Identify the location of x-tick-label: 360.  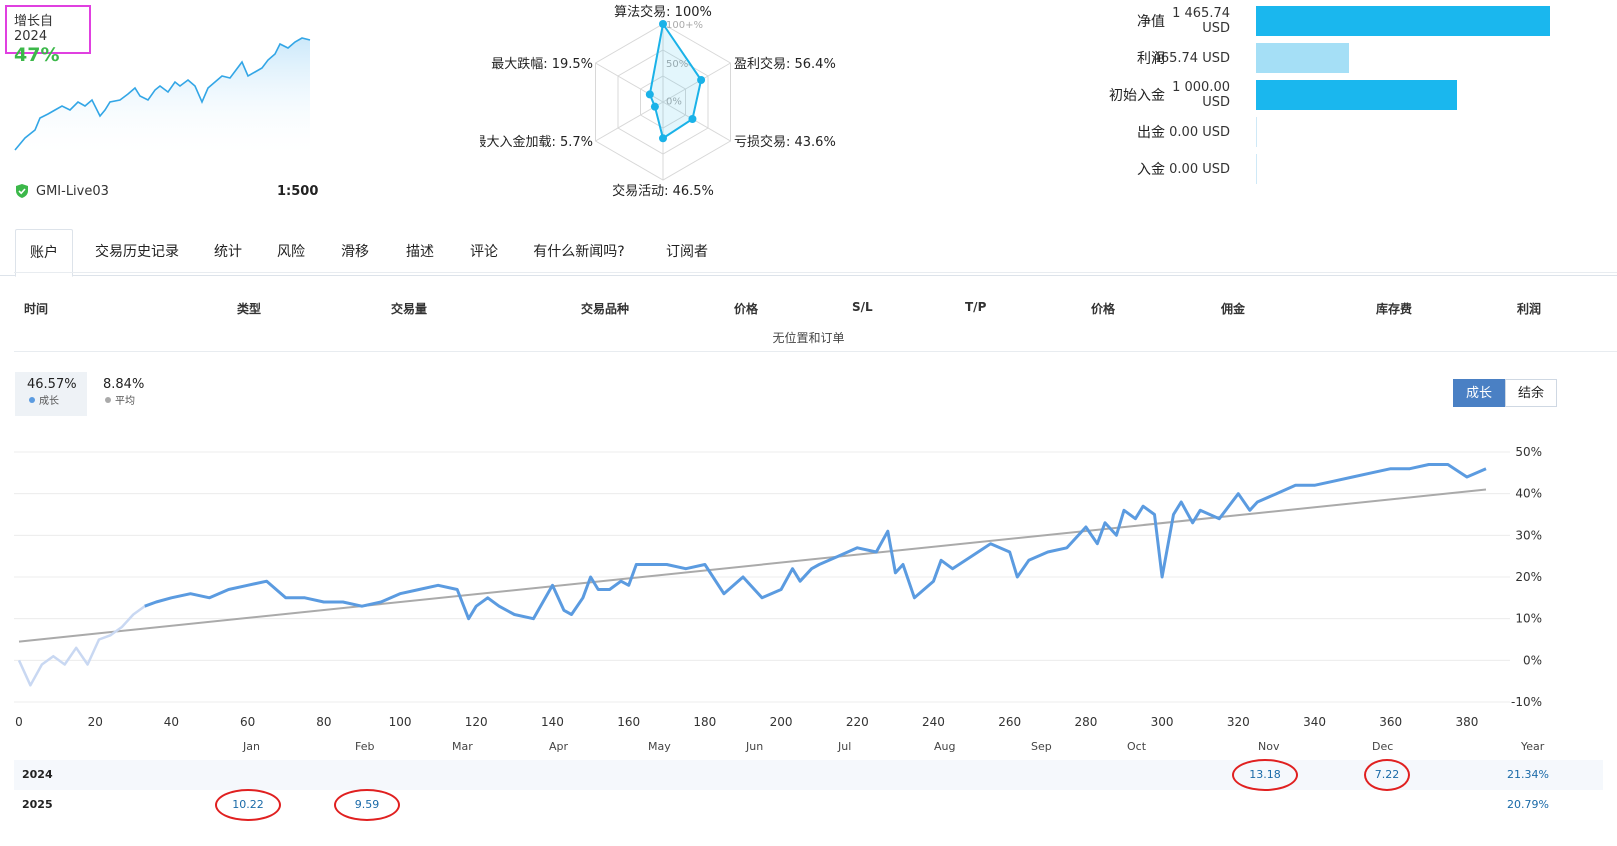
(1390, 722).